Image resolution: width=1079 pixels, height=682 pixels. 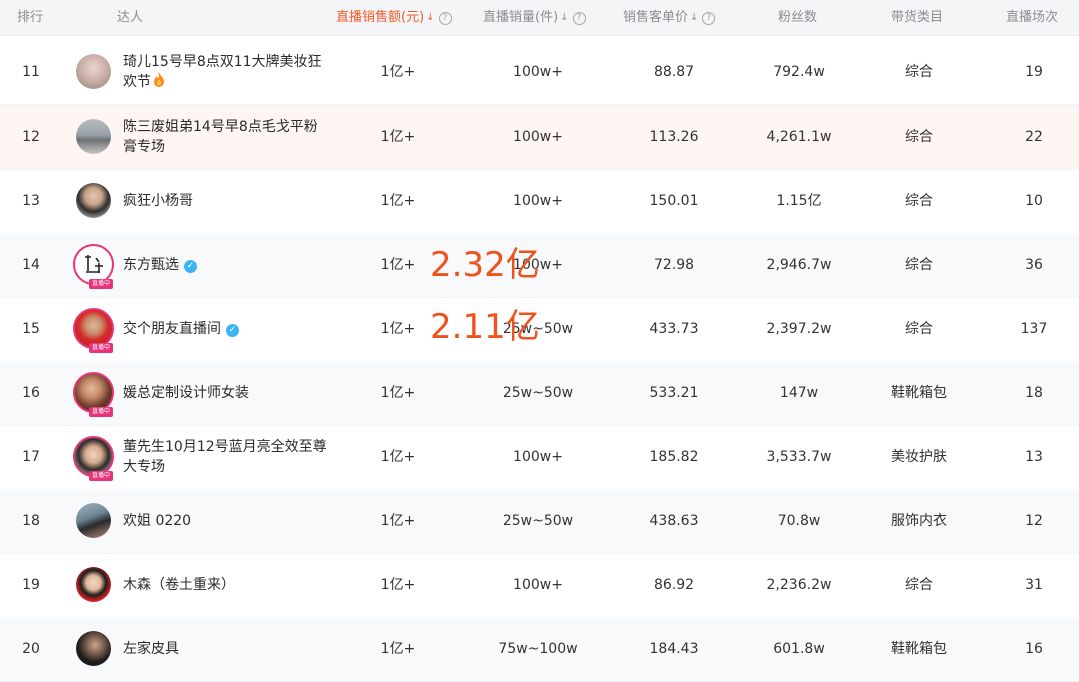 What do you see at coordinates (799, 265) in the screenshot?
I see `fans-cell: 2,946.7w` at bounding box center [799, 265].